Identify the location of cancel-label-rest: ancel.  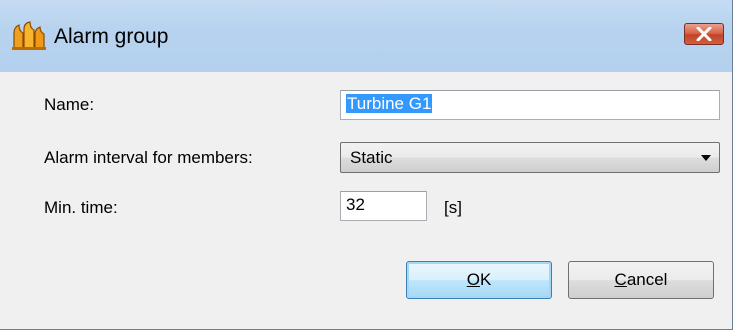
(647, 279).